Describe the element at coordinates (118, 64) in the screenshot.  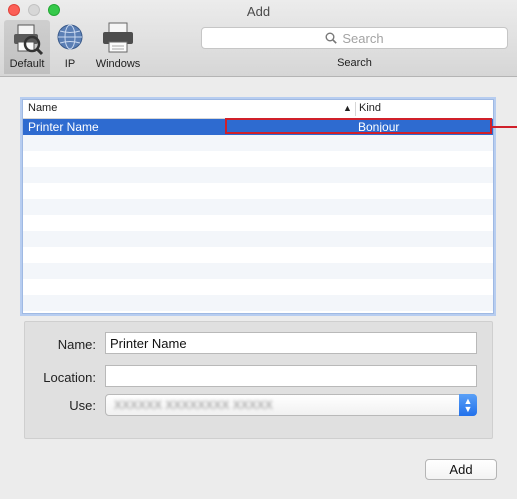
I see `toolbar-windows-label: Windows` at that location.